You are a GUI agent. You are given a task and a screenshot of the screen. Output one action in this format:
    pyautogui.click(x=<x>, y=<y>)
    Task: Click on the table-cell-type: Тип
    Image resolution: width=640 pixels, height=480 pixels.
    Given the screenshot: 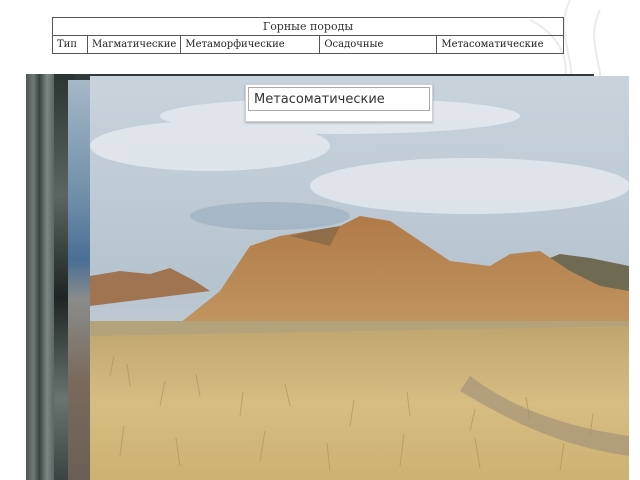 What is the action you would take?
    pyautogui.click(x=70, y=44)
    